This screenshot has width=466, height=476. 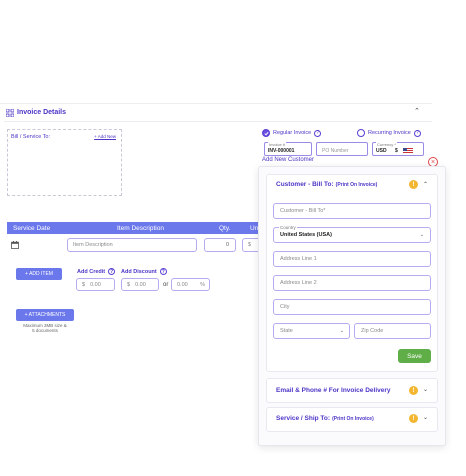 What do you see at coordinates (408, 151) in the screenshot?
I see `us-flag-icon` at bounding box center [408, 151].